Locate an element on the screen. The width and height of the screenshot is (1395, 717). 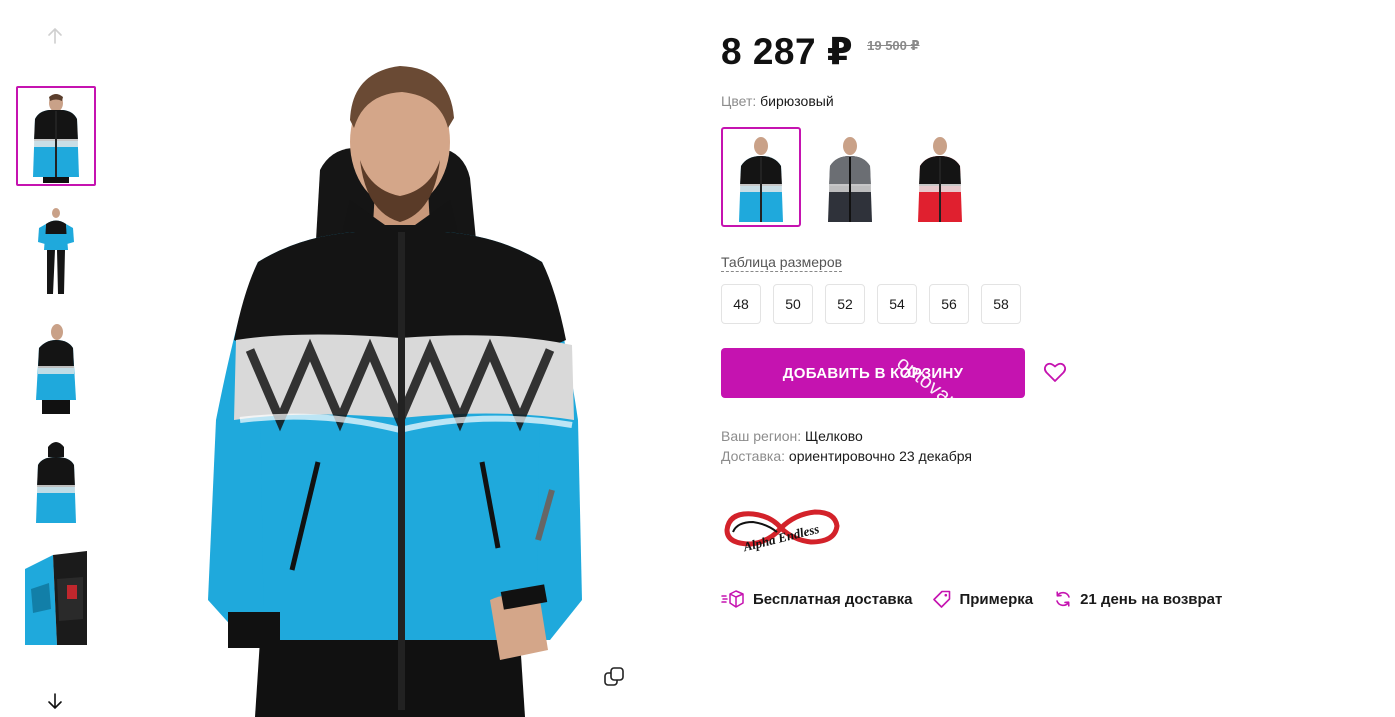
region-info: Ваш регион: Щелково is located at coordinates (792, 436).